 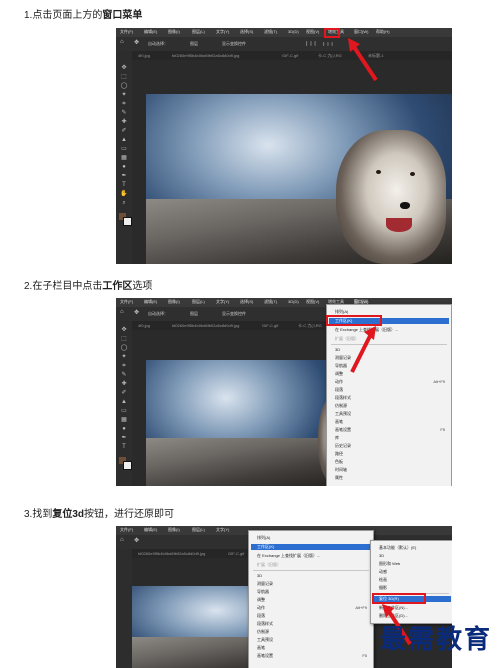 What do you see at coordinates (321, 43) in the screenshot?
I see `align-icons: ⫿⫿⫿ ⫾⫾⫾` at bounding box center [321, 43].